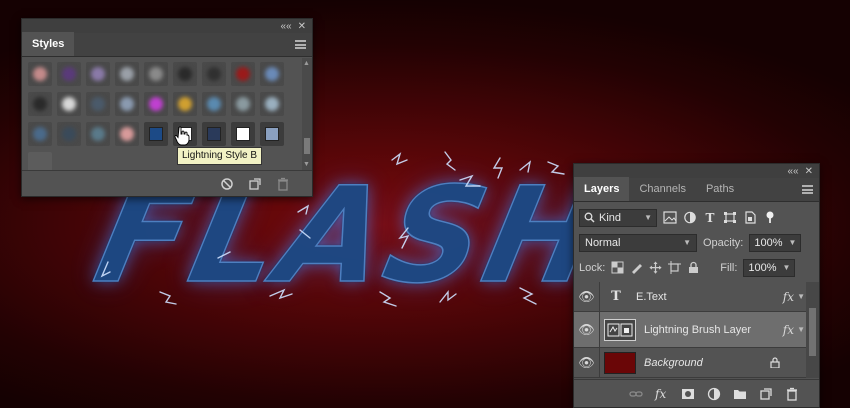 The image size is (850, 408). I want to click on tab-styles: Styles, so click(48, 44).